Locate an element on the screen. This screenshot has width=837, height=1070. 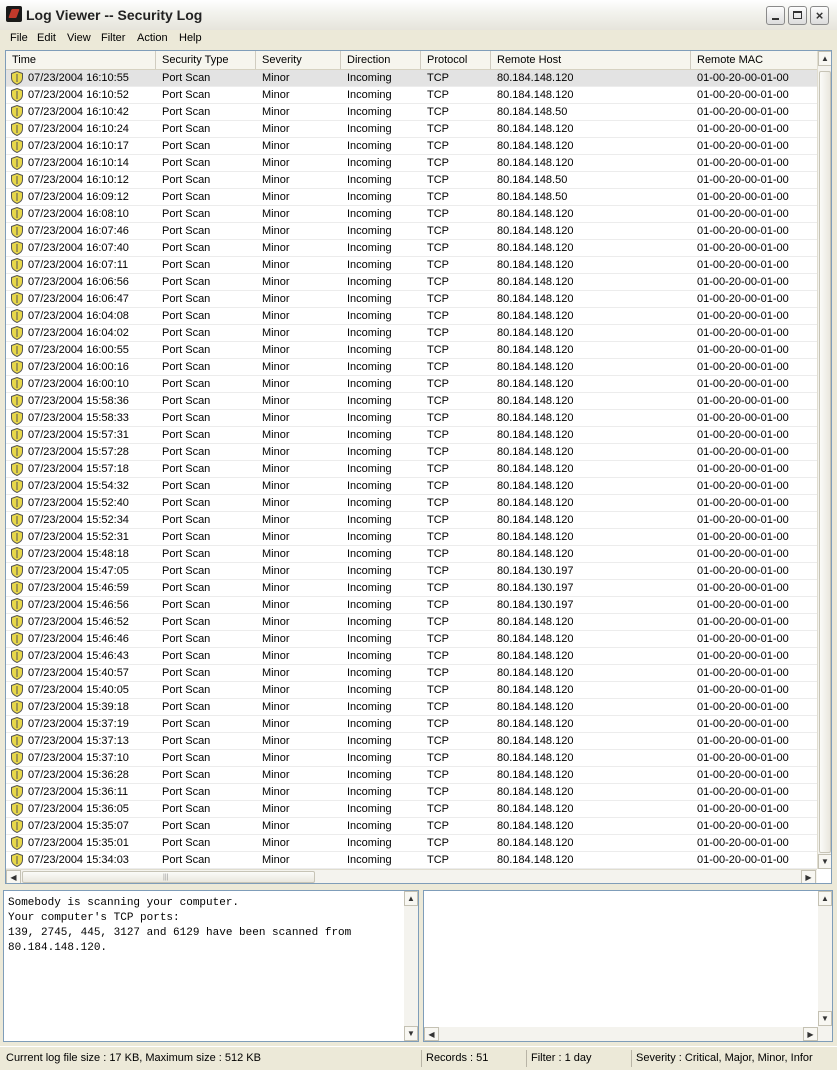
detail-vertical-scrollbar: ▲ ▼ is located at coordinates (411, 966).